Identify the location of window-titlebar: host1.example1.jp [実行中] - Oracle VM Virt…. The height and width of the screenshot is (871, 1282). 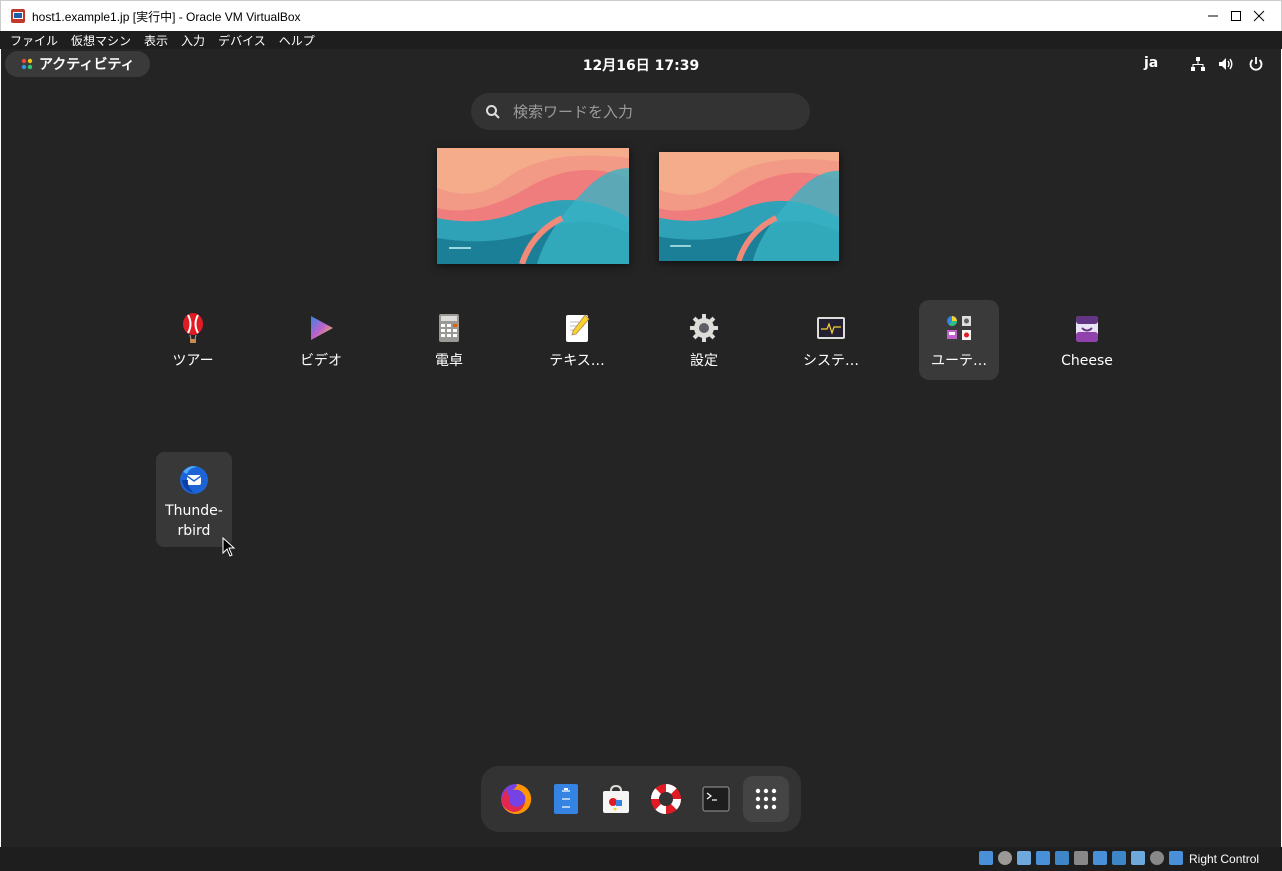
(641, 15).